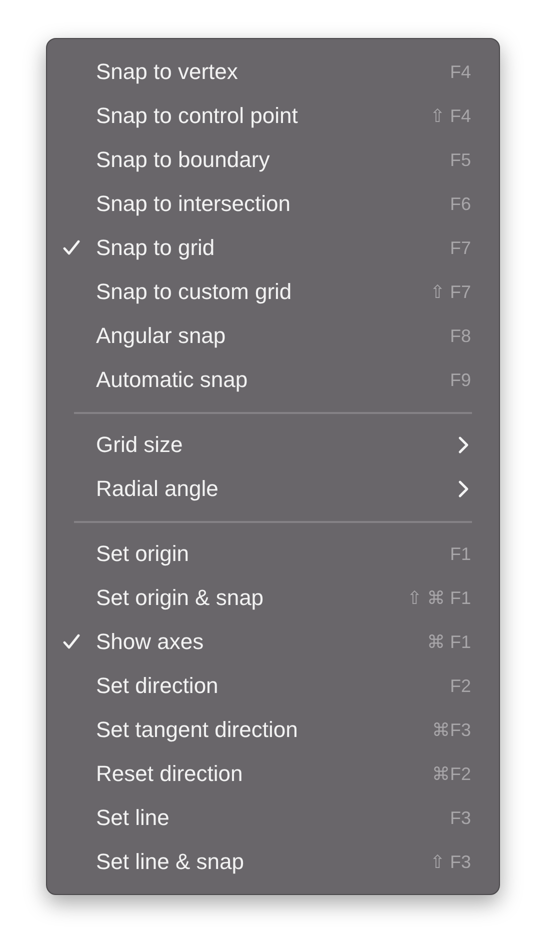 The width and height of the screenshot is (546, 948). Describe the element at coordinates (267, 598) in the screenshot. I see `menu-item: Set origin & snap ⇧ ⌘ F1` at that location.